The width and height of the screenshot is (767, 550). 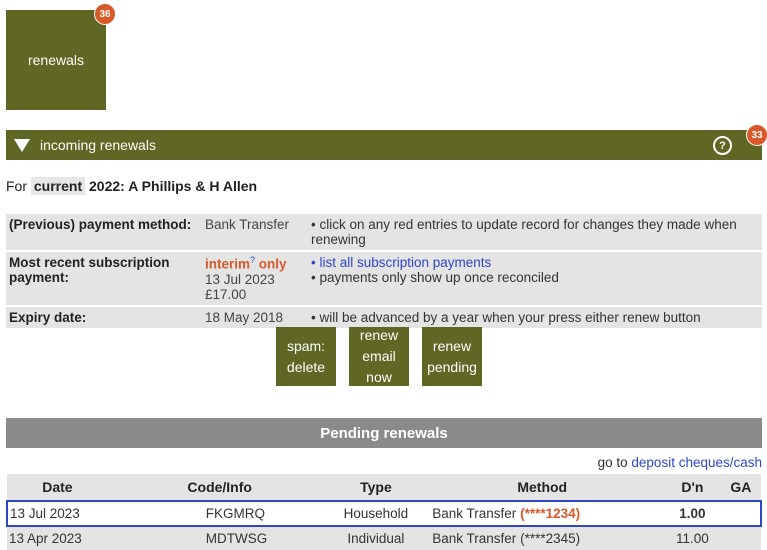 What do you see at coordinates (104, 317) in the screenshot?
I see `expiry-heading: Expiry date:` at bounding box center [104, 317].